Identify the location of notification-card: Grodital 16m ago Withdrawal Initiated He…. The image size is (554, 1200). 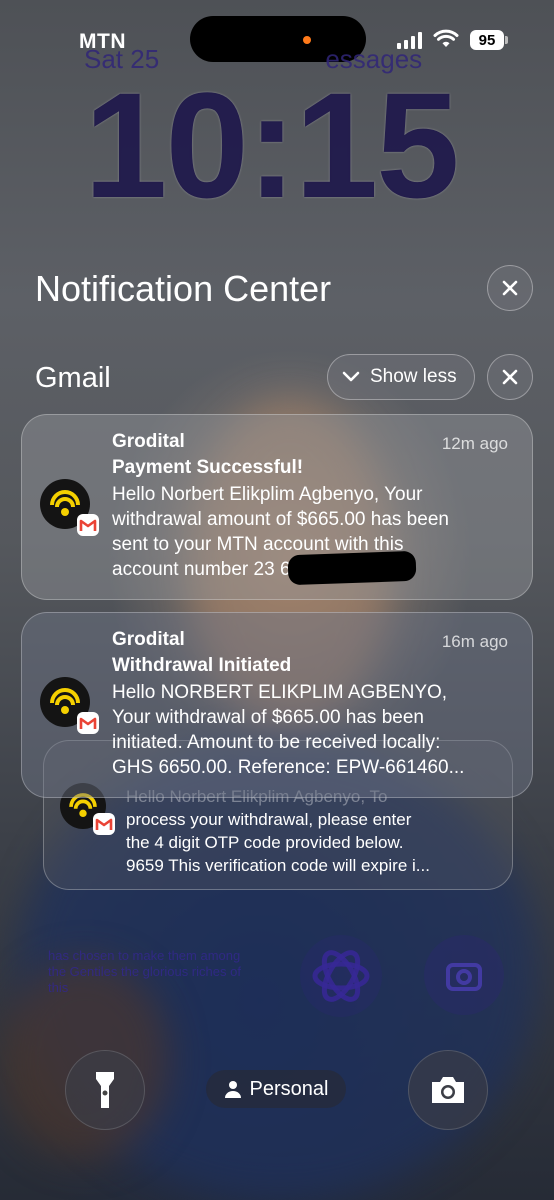
(277, 705).